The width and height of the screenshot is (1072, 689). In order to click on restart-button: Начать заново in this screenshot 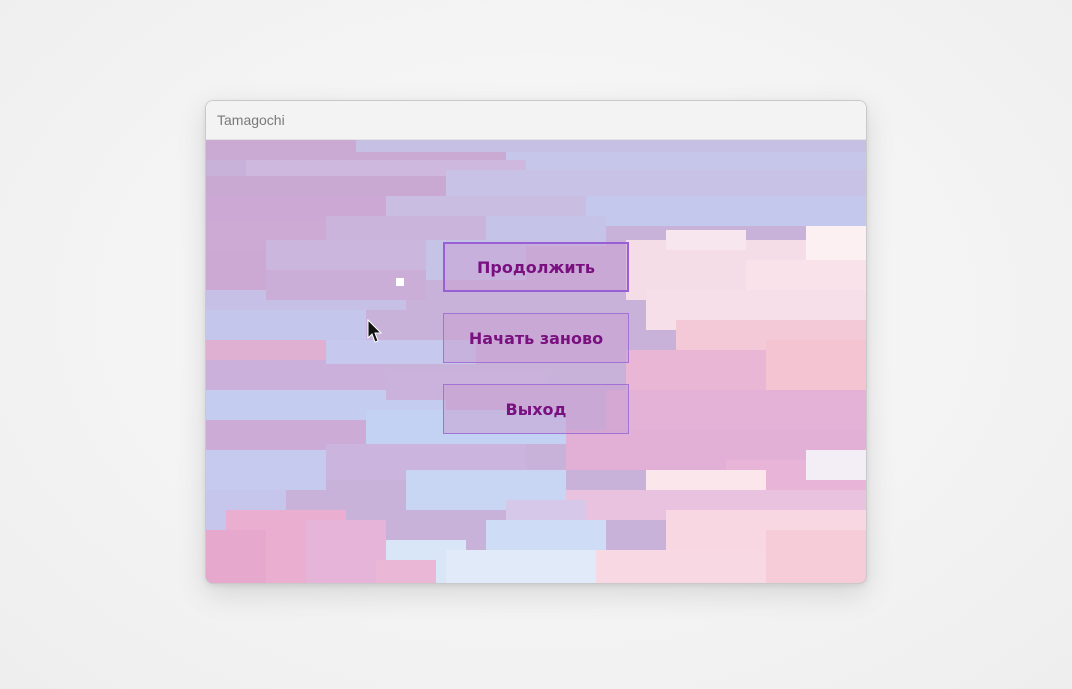, I will do `click(536, 338)`.